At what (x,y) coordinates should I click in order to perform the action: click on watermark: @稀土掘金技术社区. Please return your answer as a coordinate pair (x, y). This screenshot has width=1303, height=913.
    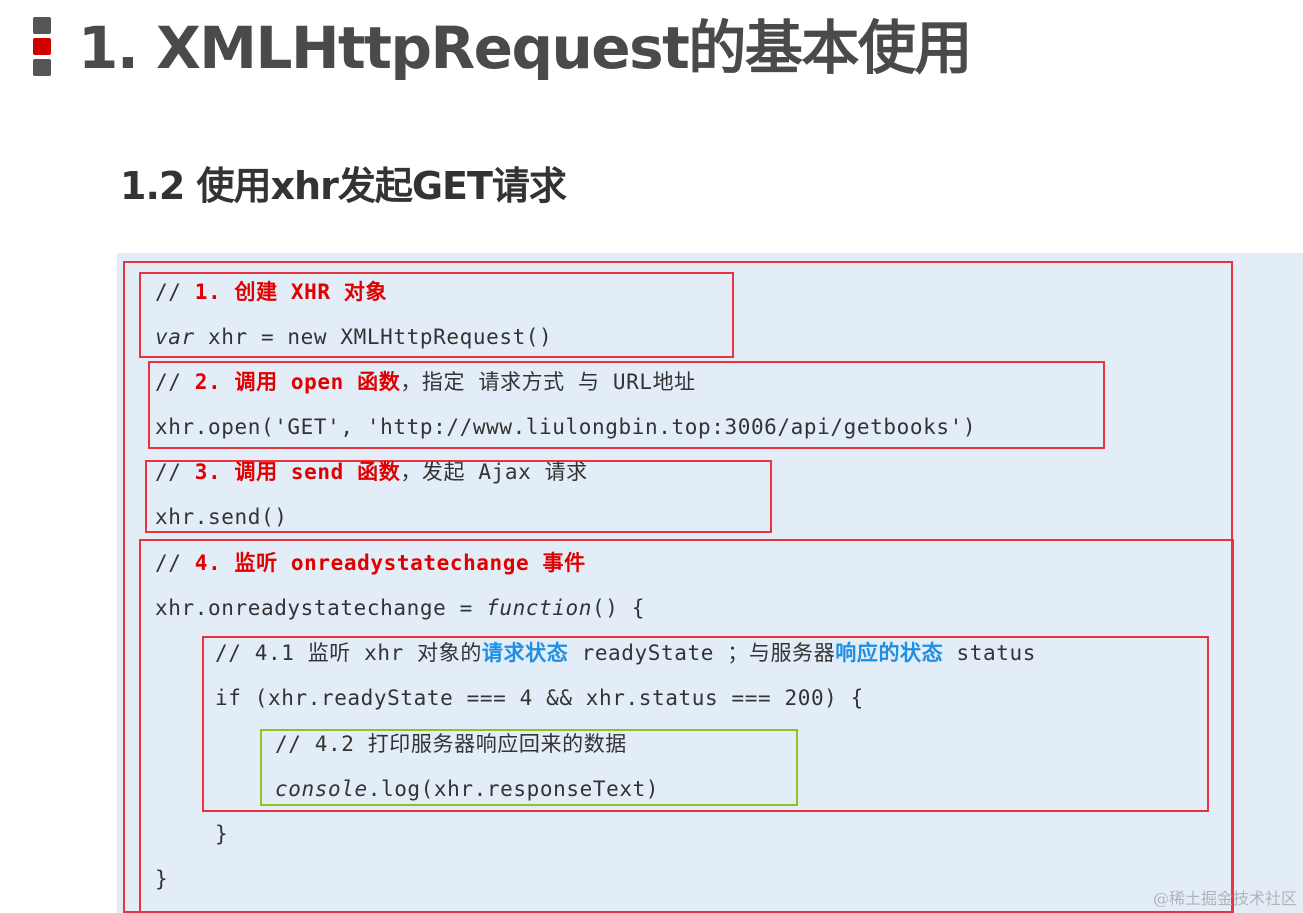
    Looking at the image, I should click on (1224, 898).